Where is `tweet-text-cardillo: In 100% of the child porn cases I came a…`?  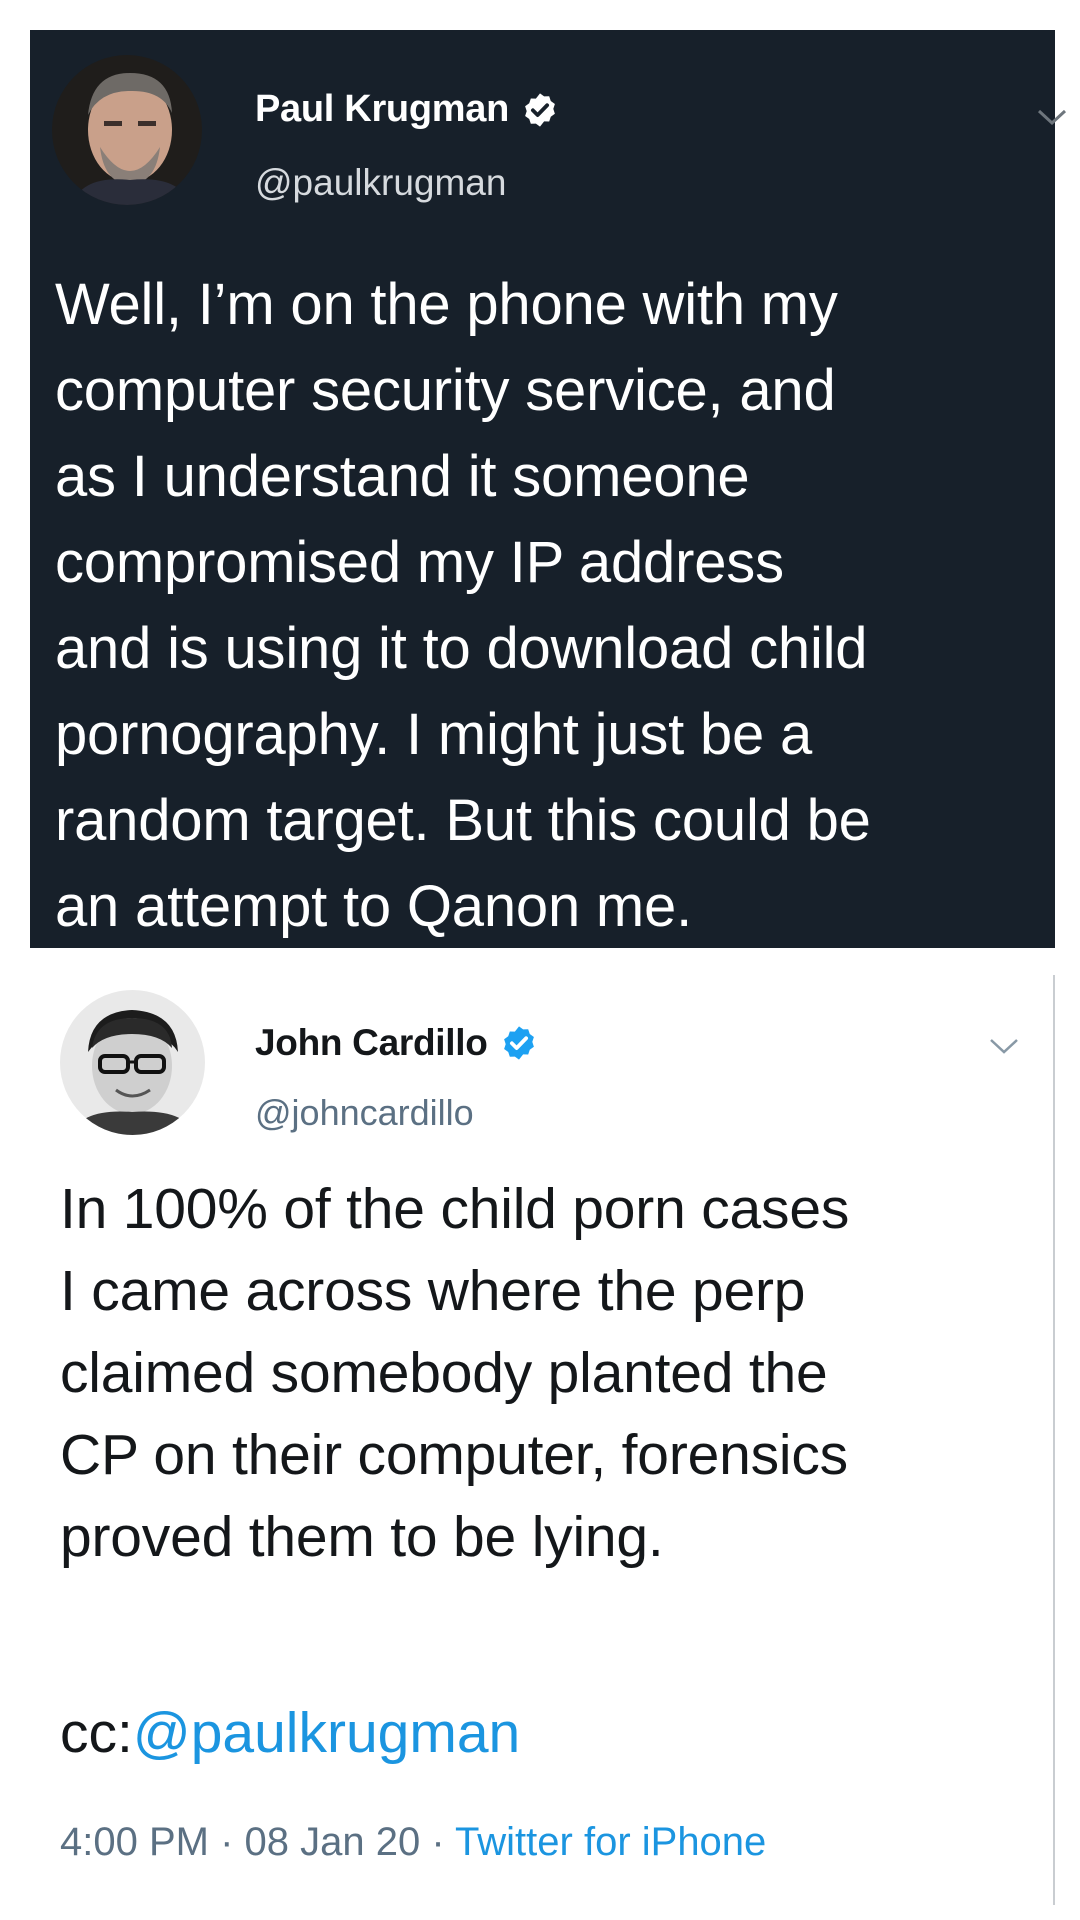
tweet-text-cardillo: In 100% of the child porn cases I came a… is located at coordinates (455, 1373).